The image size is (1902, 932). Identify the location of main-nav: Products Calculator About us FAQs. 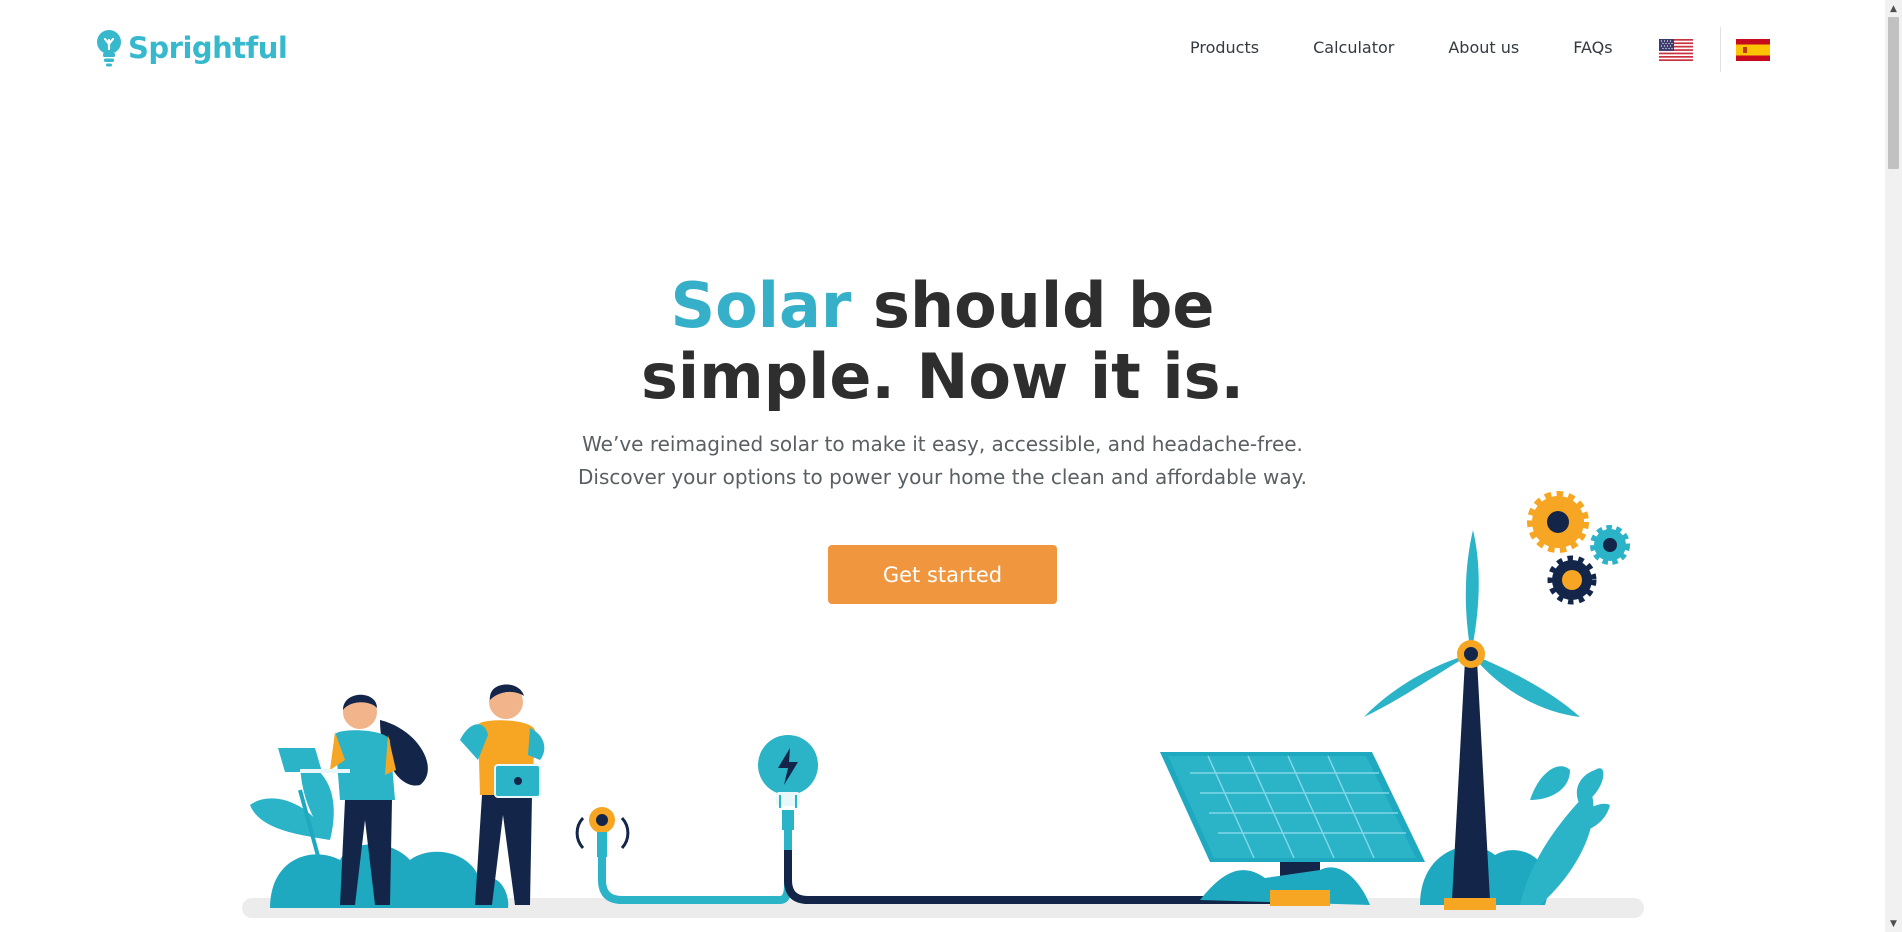
(1428, 47).